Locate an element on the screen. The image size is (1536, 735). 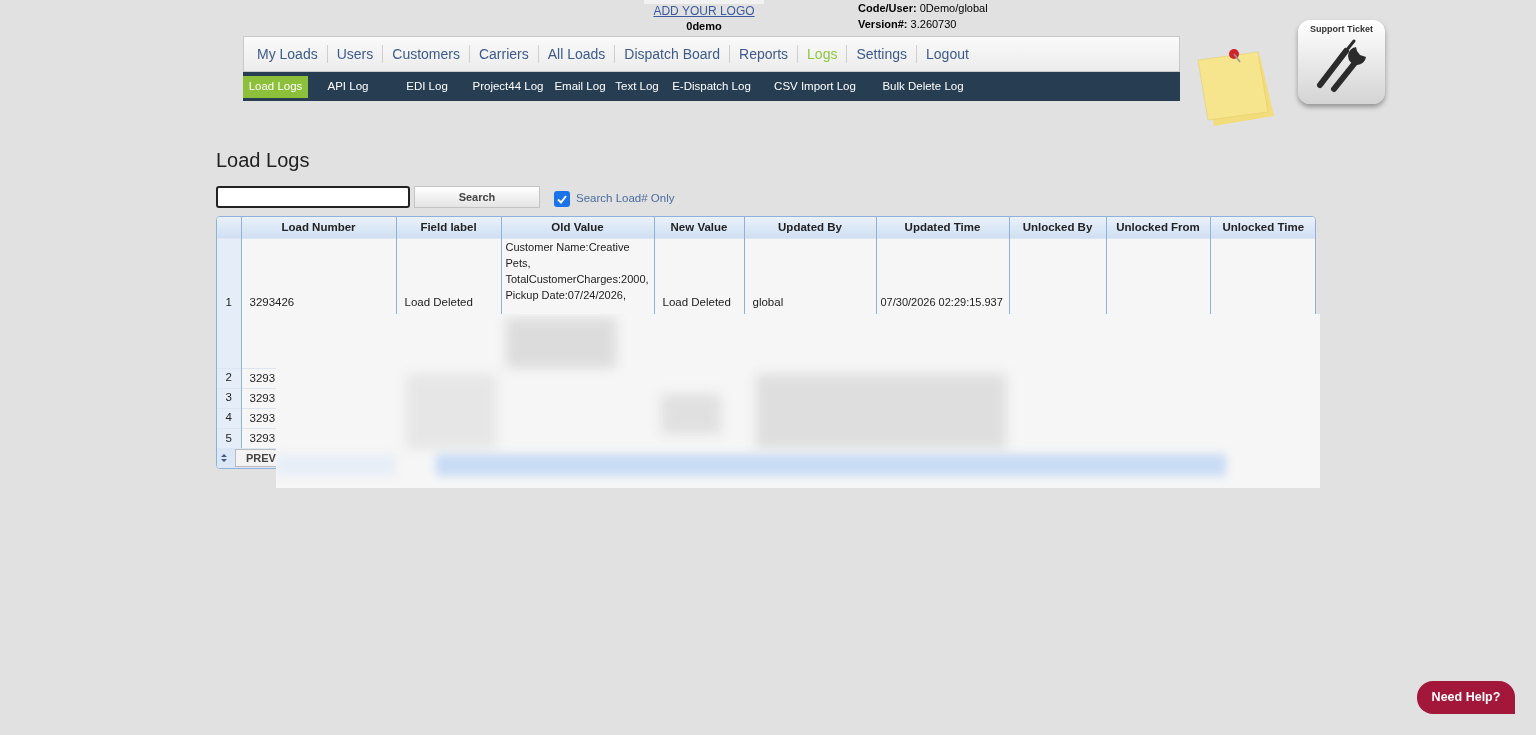
nav-tab: Dispatch Board is located at coordinates (672, 54).